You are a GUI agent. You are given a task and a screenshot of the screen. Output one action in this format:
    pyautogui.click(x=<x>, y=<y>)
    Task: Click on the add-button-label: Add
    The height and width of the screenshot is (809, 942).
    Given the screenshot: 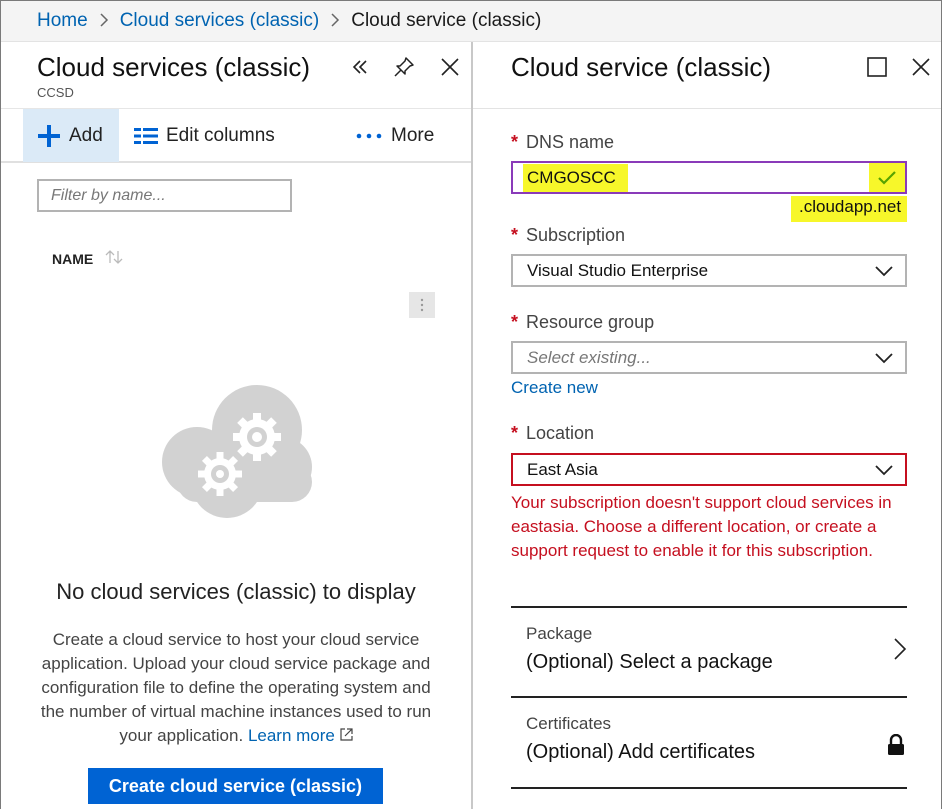 What is the action you would take?
    pyautogui.click(x=86, y=135)
    